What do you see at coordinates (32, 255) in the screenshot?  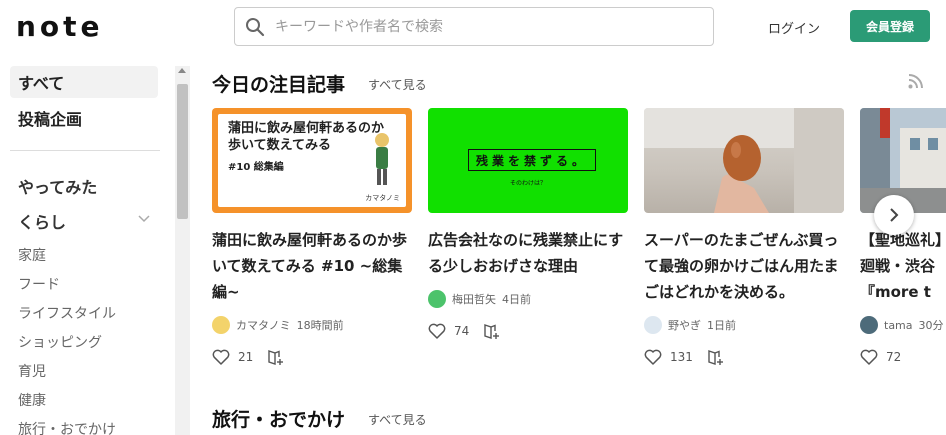 I see `sidebar-sub-home: 家庭` at bounding box center [32, 255].